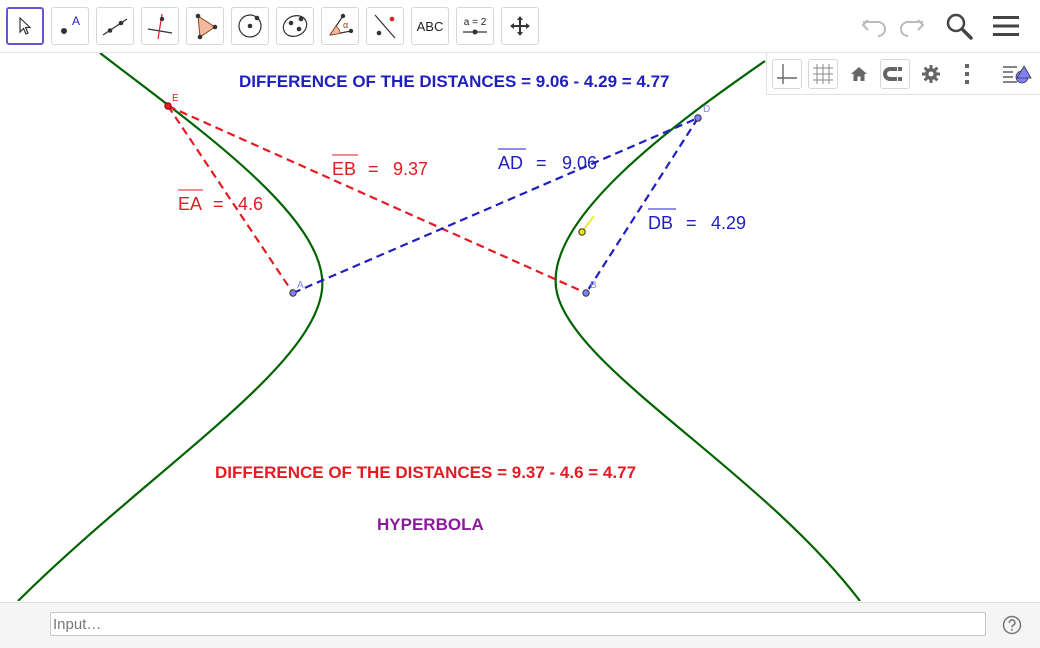  Describe the element at coordinates (586, 293) in the screenshot. I see `point-b` at that location.